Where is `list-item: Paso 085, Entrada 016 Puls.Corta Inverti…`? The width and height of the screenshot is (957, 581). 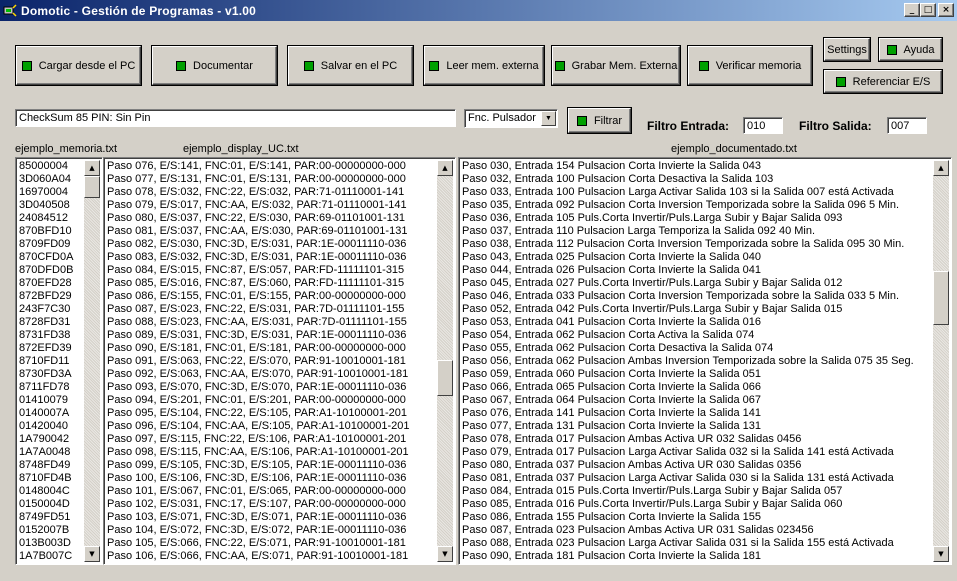
list-item: Paso 085, Entrada 016 Puls.Corta Inverti… is located at coordinates (697, 504).